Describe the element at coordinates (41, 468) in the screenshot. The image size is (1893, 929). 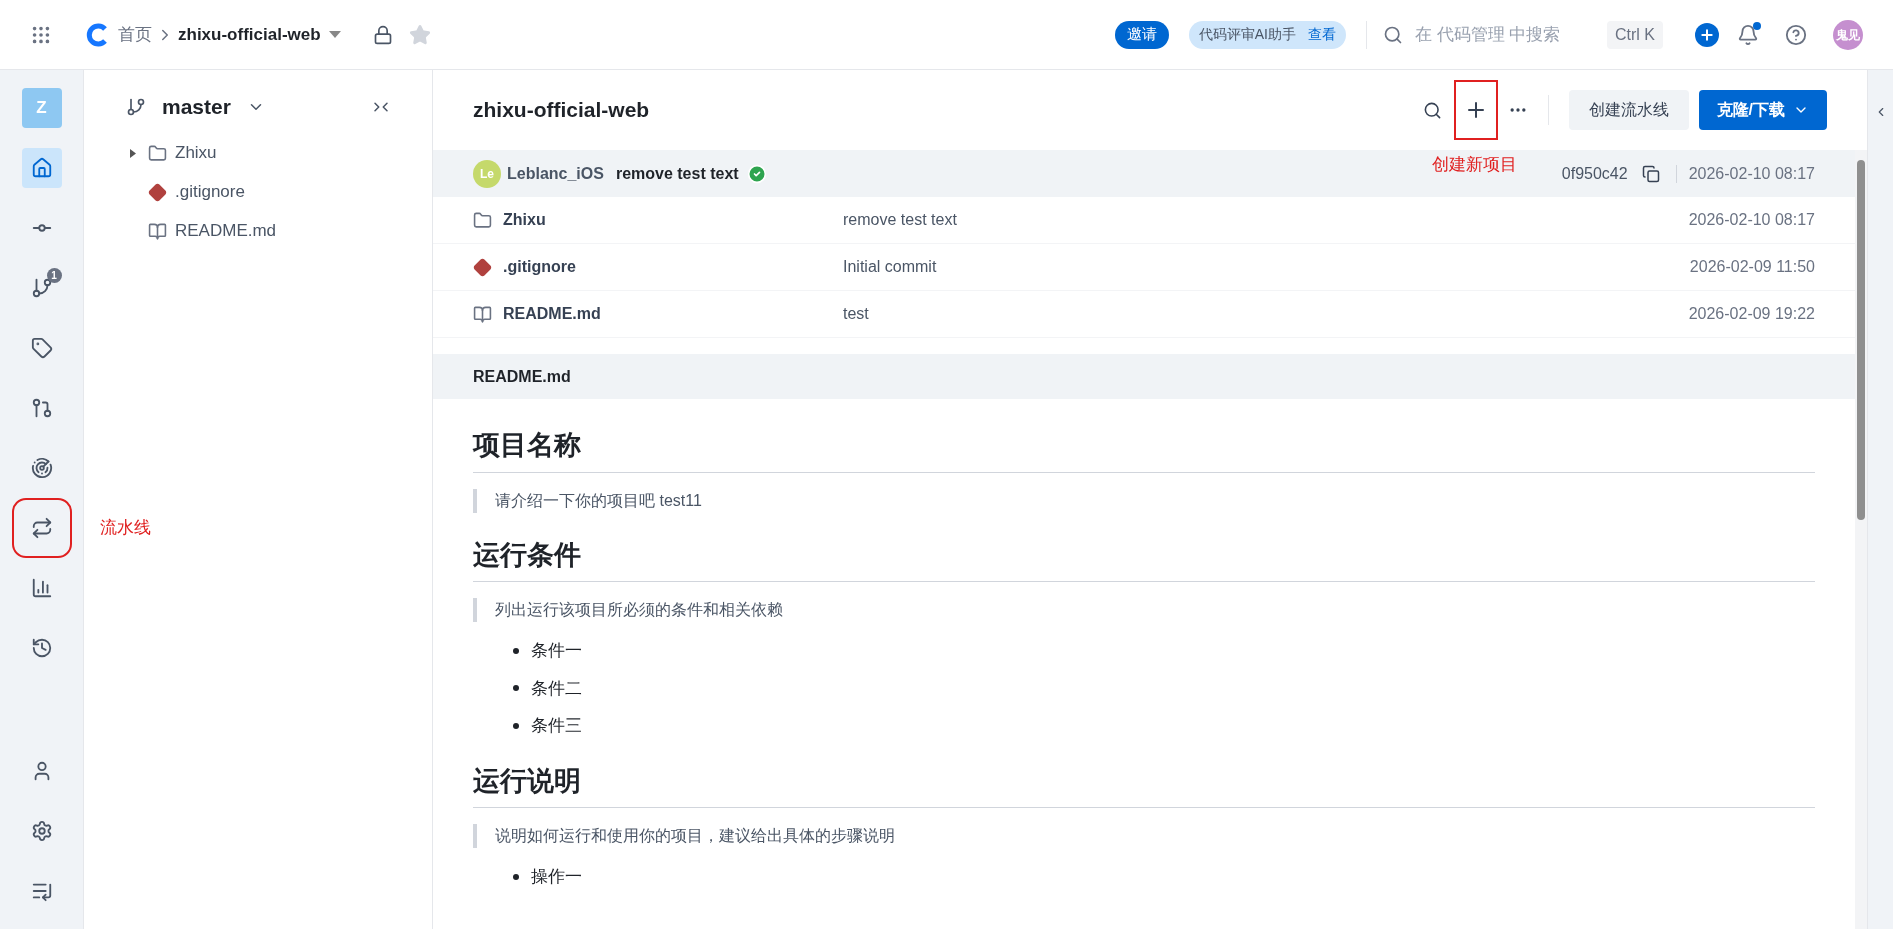
I see `radar-icon` at that location.